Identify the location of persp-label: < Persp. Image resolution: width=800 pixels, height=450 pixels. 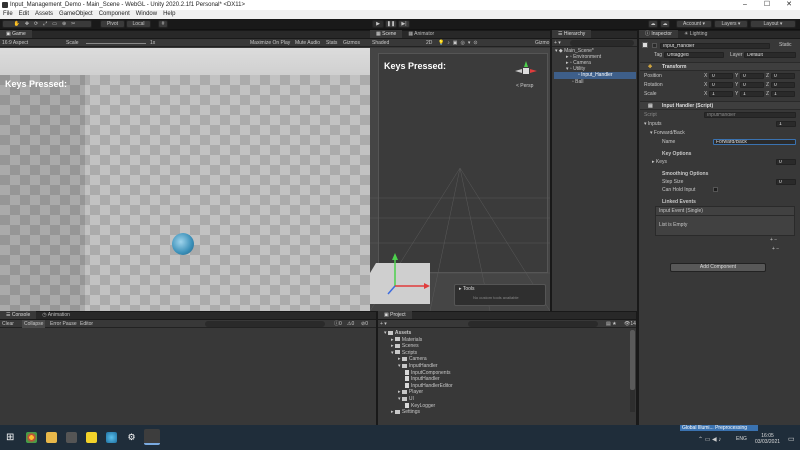
(524, 86).